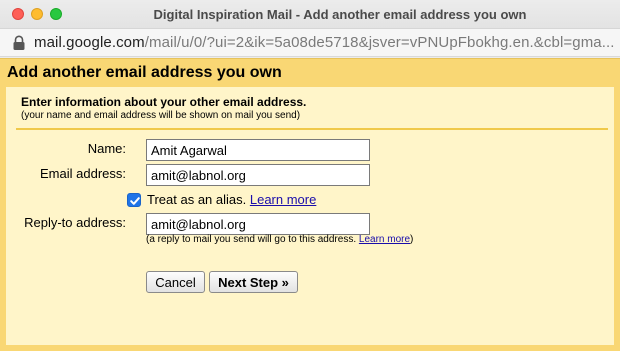  What do you see at coordinates (175, 282) in the screenshot?
I see `cancel-button: Cancel` at bounding box center [175, 282].